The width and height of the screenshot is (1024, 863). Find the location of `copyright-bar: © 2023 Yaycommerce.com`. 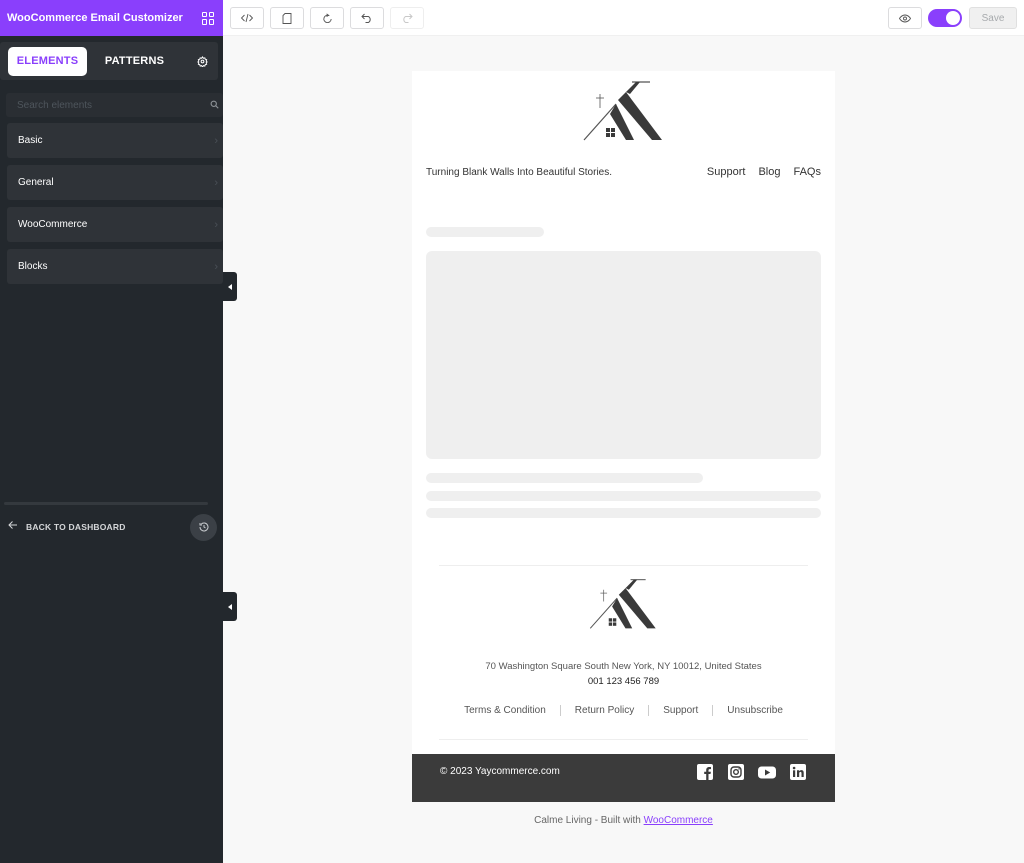

copyright-bar: © 2023 Yaycommerce.com is located at coordinates (623, 778).